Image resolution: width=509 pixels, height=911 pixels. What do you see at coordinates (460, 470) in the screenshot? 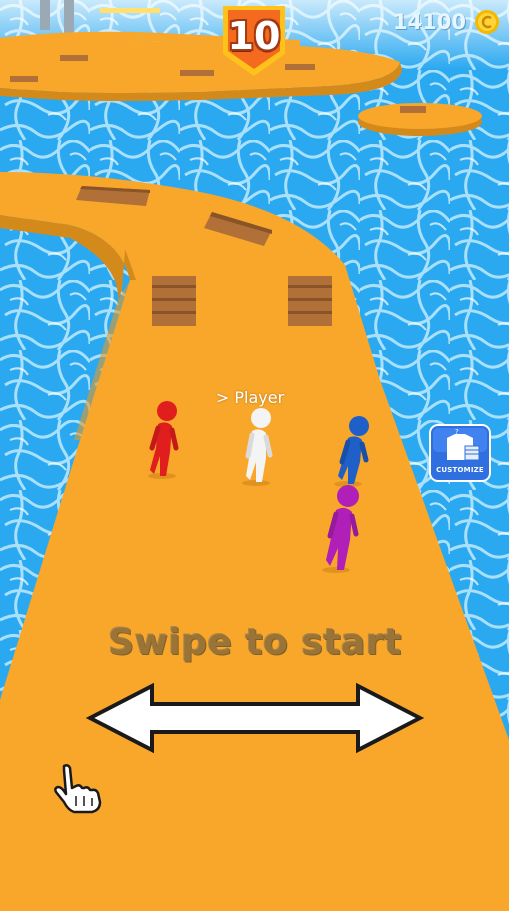
I see `customize-label: CUSTOMIZE` at bounding box center [460, 470].